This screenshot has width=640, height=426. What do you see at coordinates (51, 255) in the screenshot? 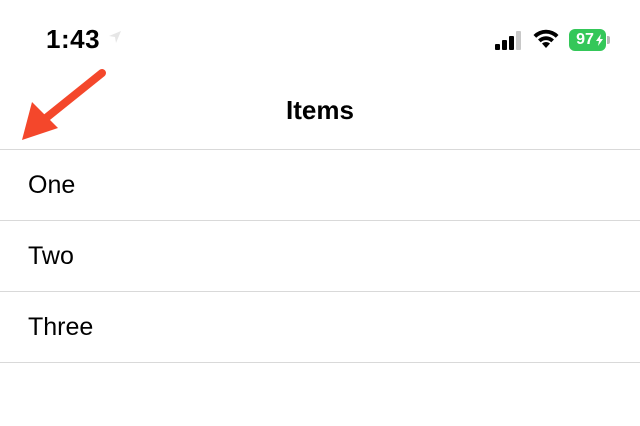
I see `list-item-label: Two` at bounding box center [51, 255].